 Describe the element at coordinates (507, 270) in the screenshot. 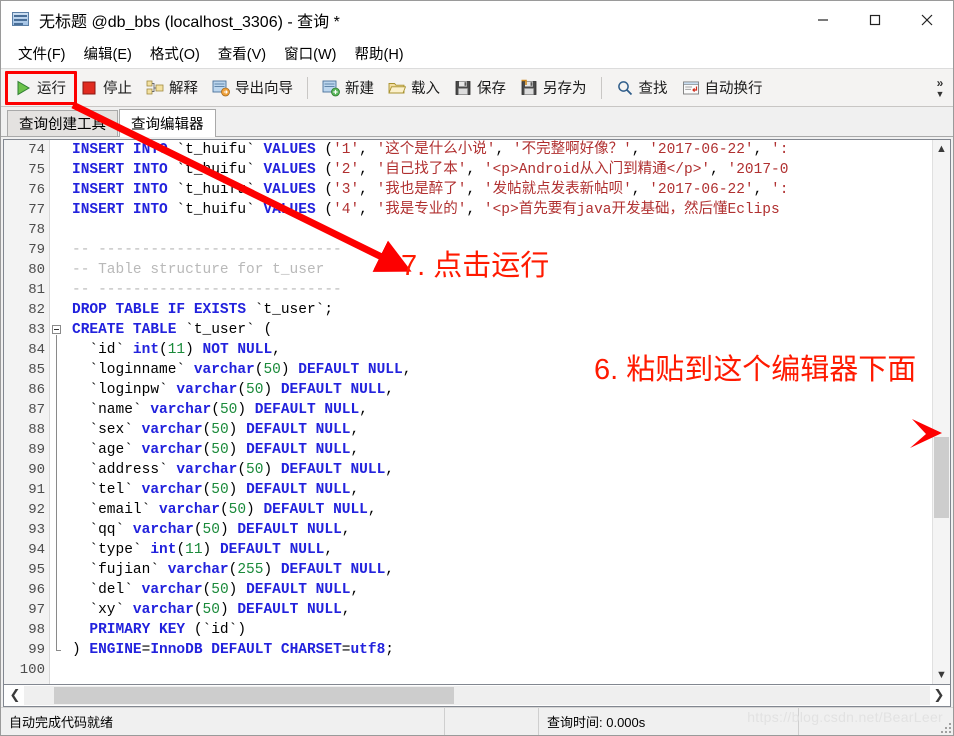

I see `code-line: -- Table structure for t_user` at that location.